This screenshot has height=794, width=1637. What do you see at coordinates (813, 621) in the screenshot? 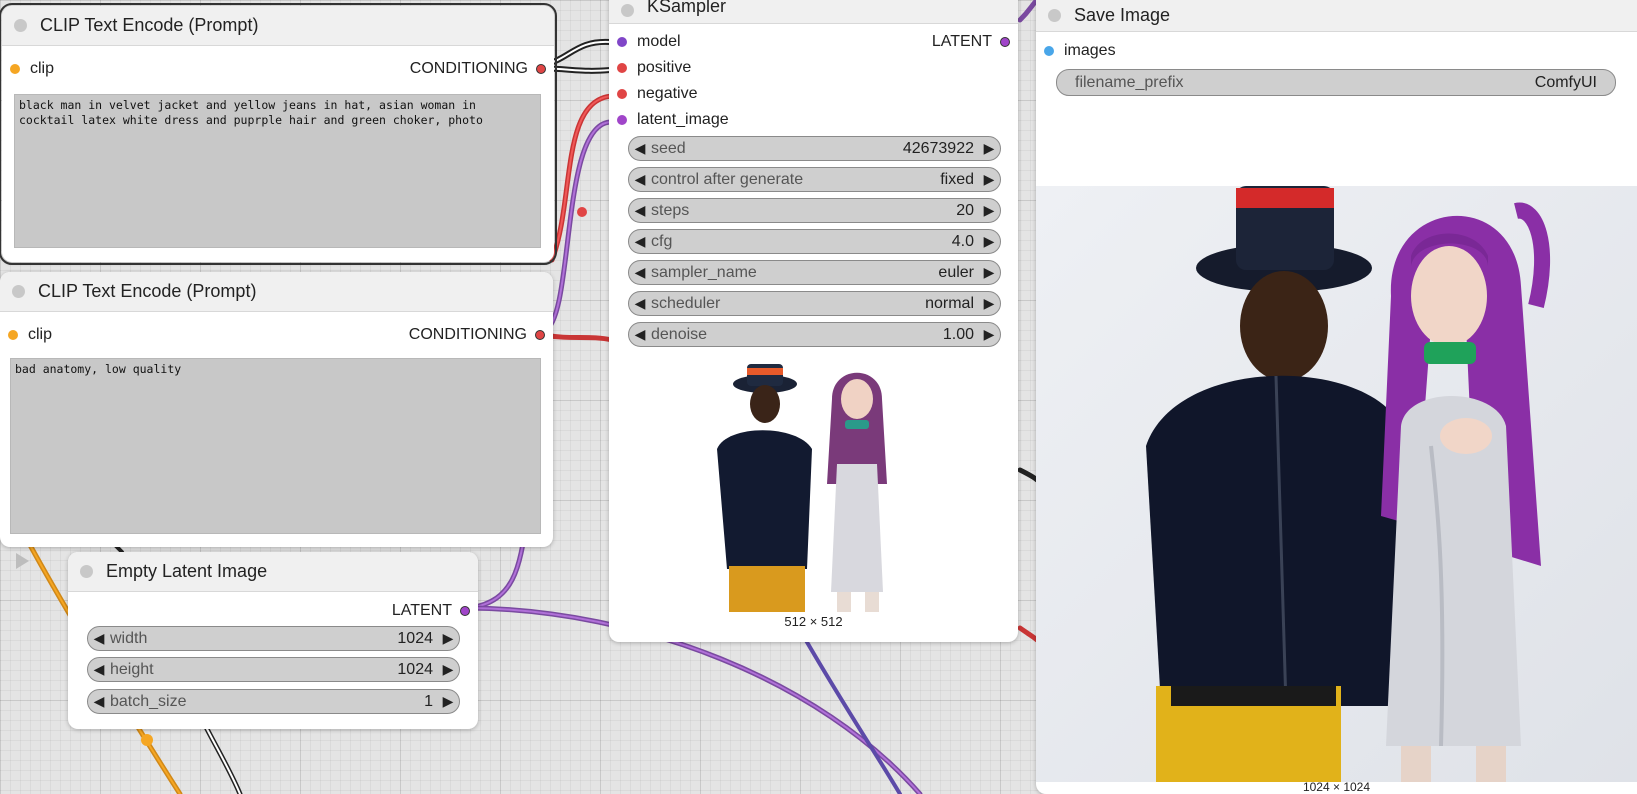
I see `preview-caption: 512 × 512` at bounding box center [813, 621].